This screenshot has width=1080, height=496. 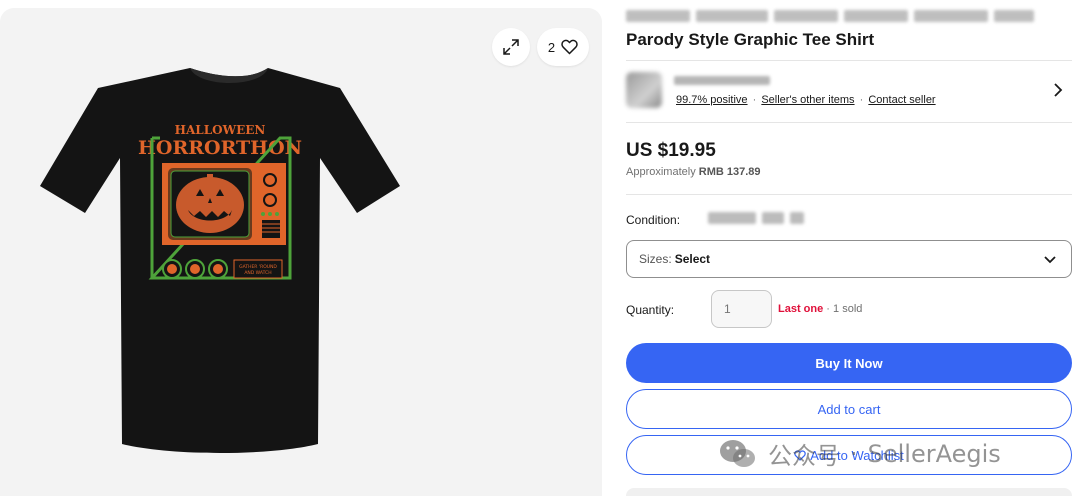 I want to click on print-line1: HALLOWEEN, so click(x=220, y=130).